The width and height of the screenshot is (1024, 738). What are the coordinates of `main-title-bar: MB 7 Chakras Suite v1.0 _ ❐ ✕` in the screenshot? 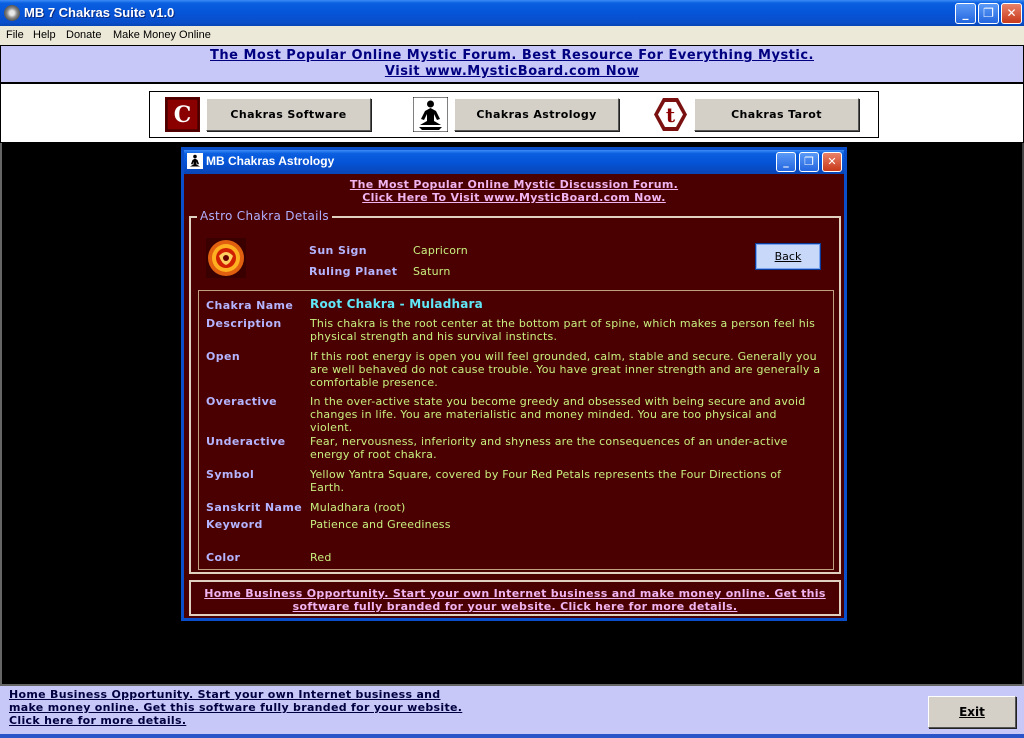 It's located at (512, 13).